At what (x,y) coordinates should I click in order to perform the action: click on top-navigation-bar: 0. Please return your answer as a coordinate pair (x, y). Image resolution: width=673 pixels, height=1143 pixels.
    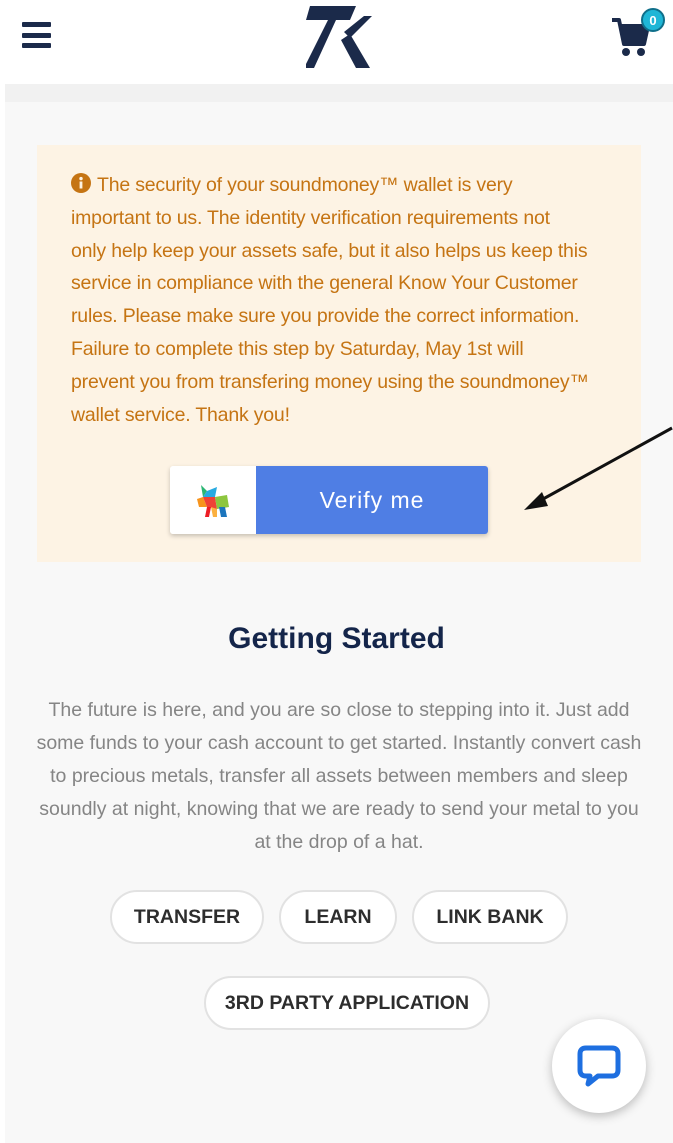
    Looking at the image, I should click on (336, 42).